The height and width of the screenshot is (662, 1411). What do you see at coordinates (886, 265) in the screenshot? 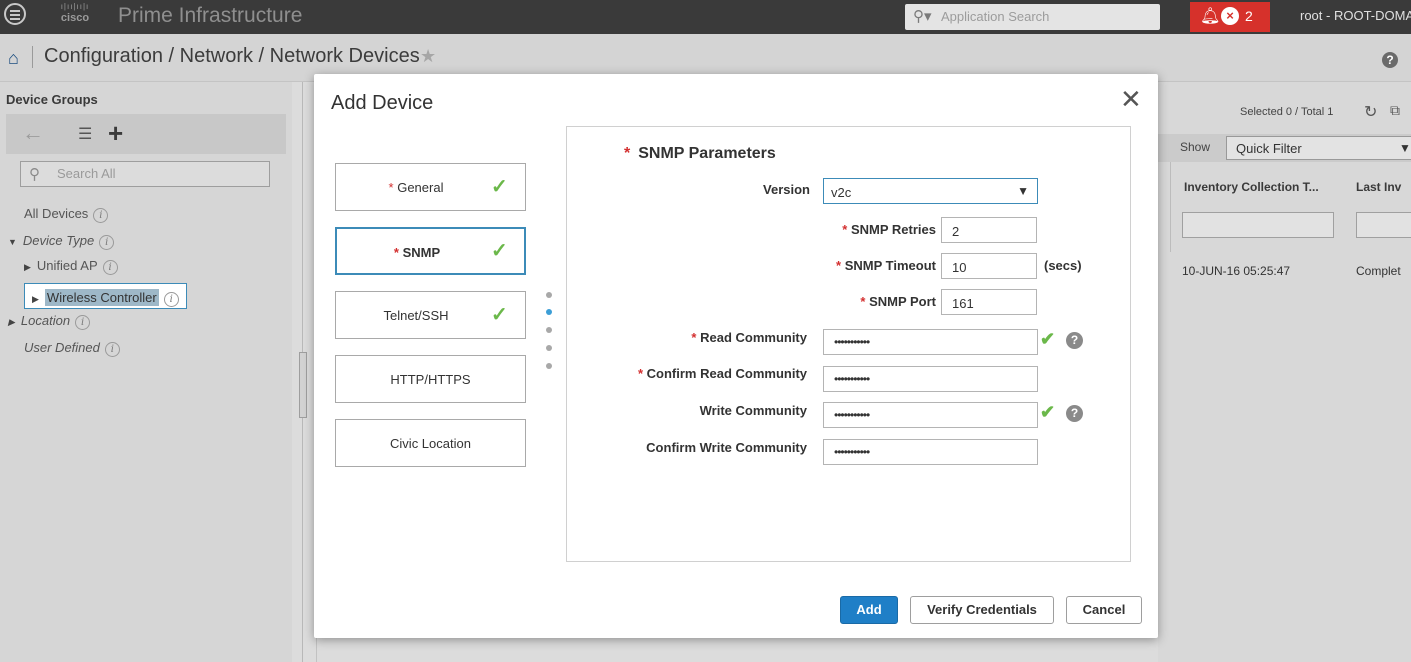
I see `snmp-timeout-label: * SNMP Timeout` at bounding box center [886, 265].